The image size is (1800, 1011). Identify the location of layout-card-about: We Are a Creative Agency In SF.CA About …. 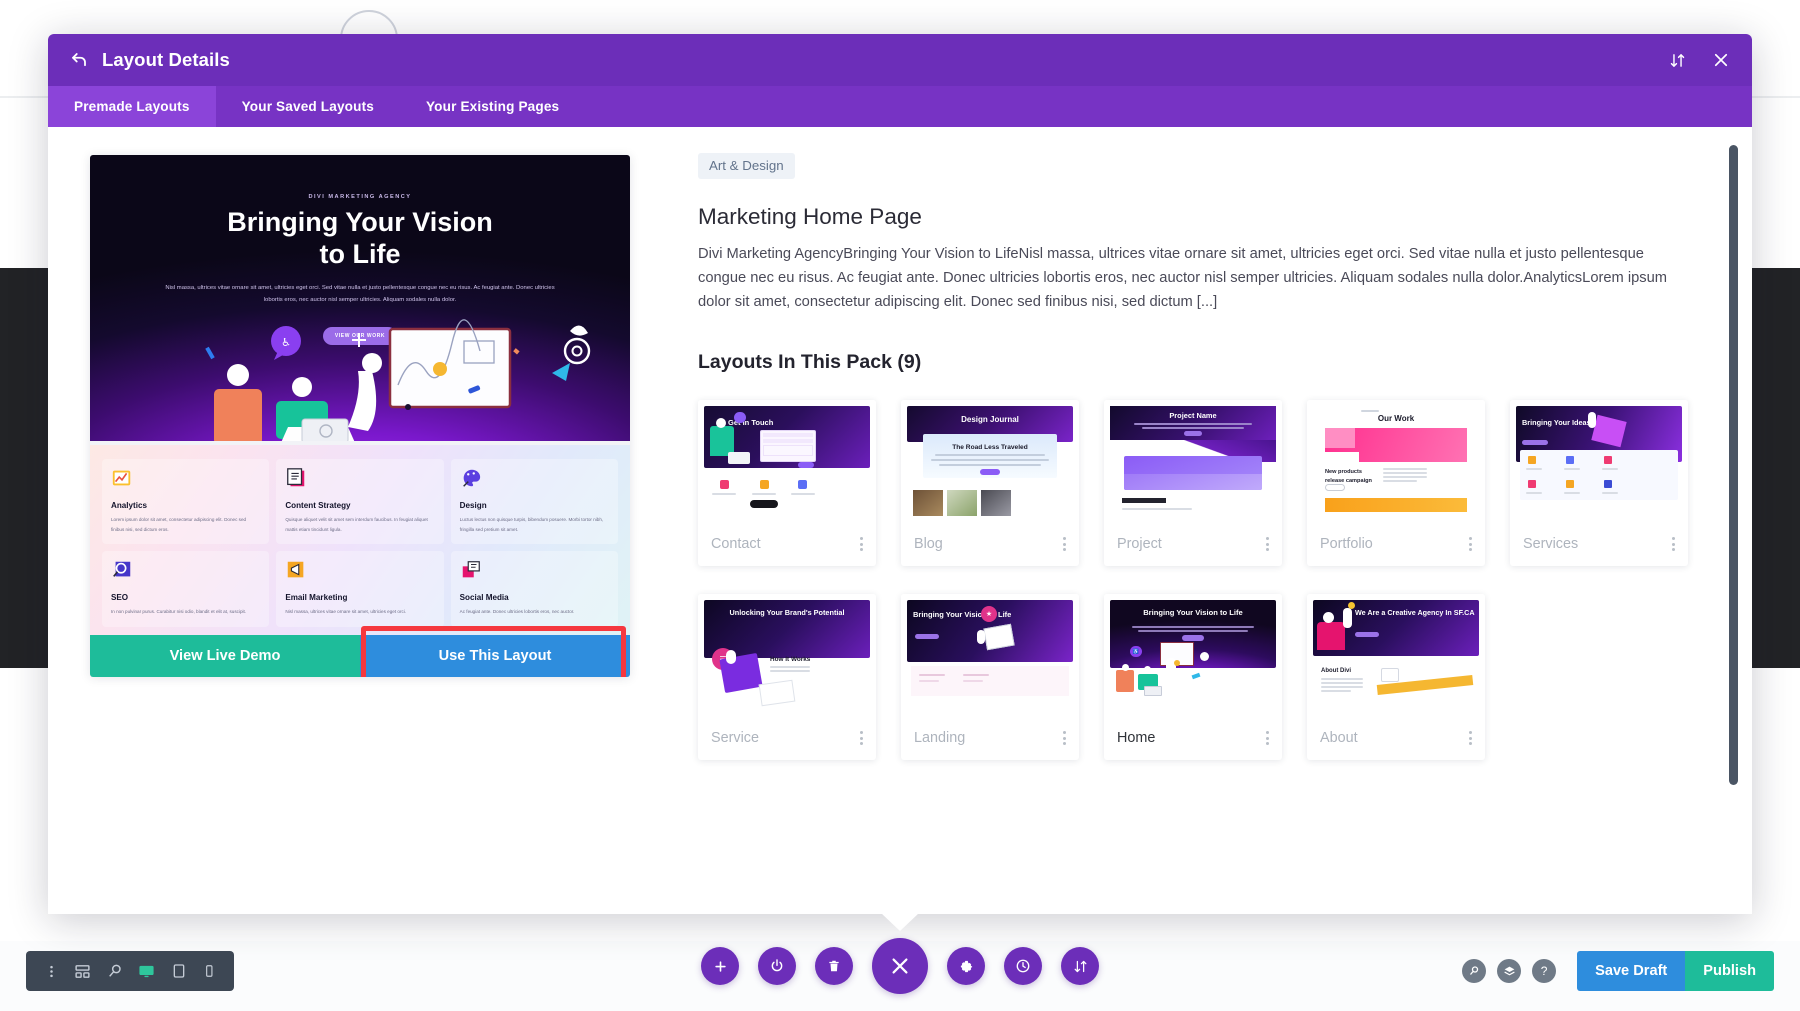
(1396, 677).